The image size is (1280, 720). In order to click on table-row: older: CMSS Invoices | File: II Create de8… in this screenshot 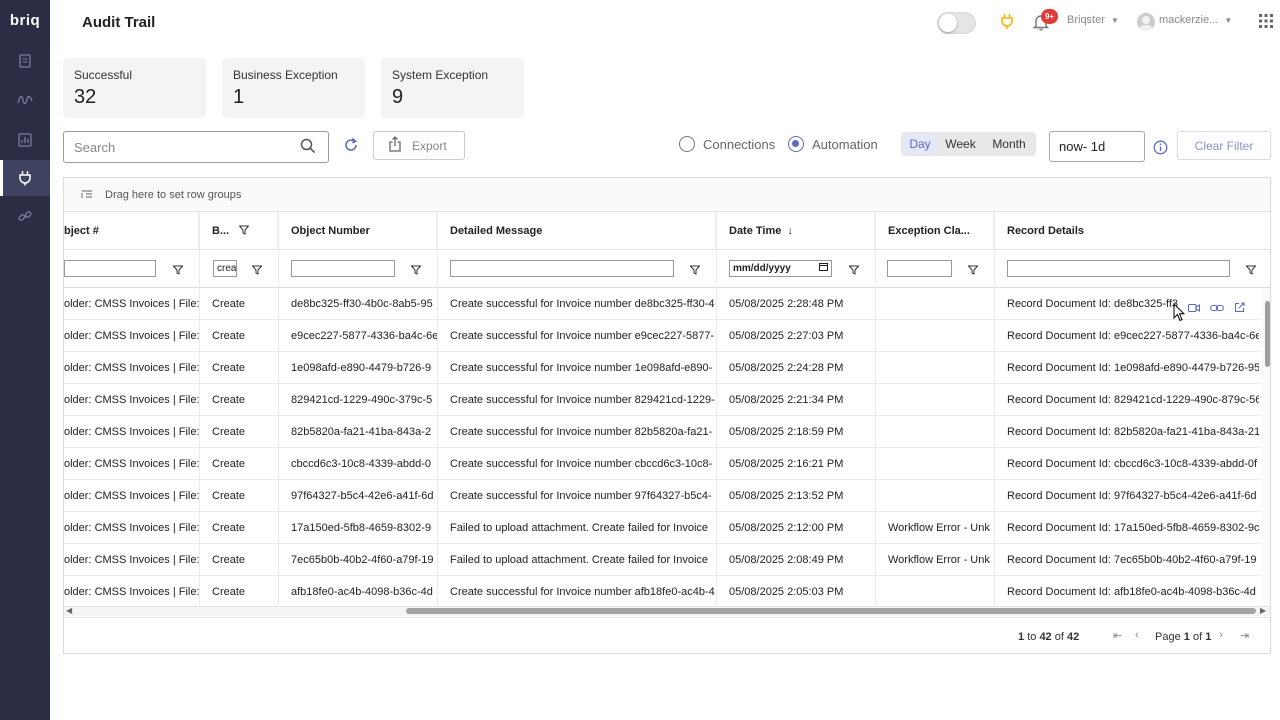, I will do `click(664, 304)`.